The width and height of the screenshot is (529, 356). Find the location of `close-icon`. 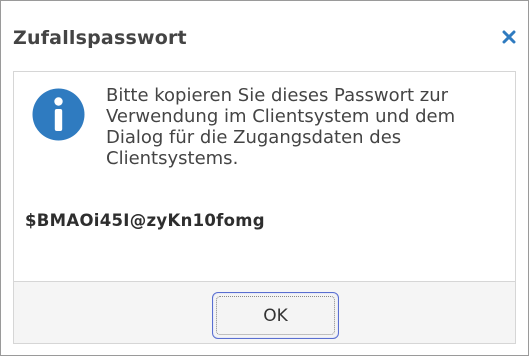

close-icon is located at coordinates (509, 37).